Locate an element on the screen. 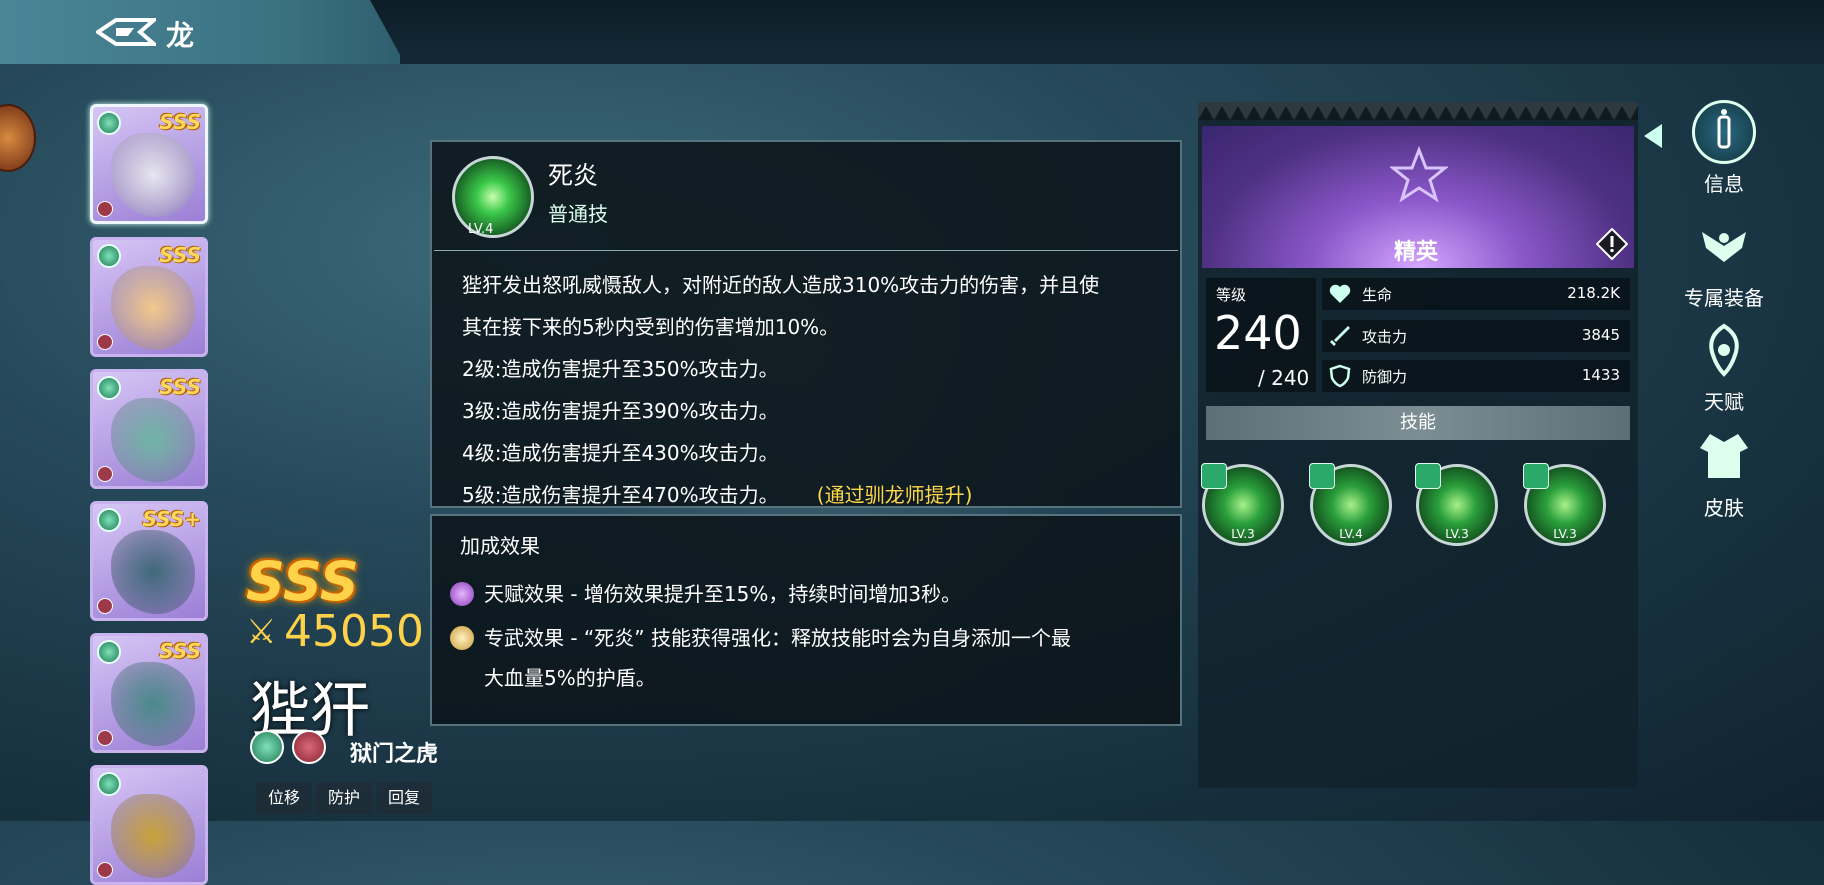 The image size is (1824, 885). nav-info: 信息 is located at coordinates (1724, 148).